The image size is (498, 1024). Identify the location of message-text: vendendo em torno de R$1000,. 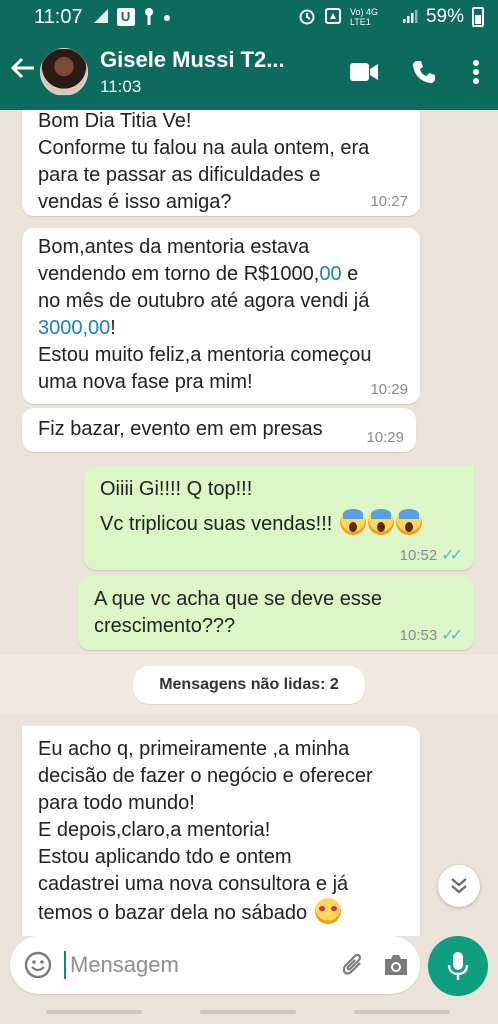
(179, 274).